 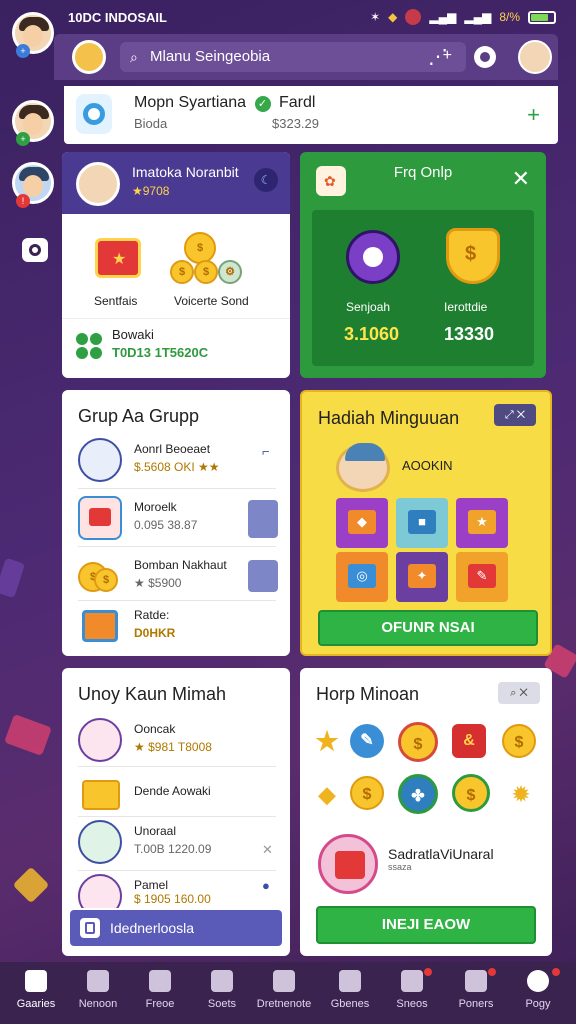 What do you see at coordinates (422, 523) in the screenshot?
I see `reward-tile-2: ■` at bounding box center [422, 523].